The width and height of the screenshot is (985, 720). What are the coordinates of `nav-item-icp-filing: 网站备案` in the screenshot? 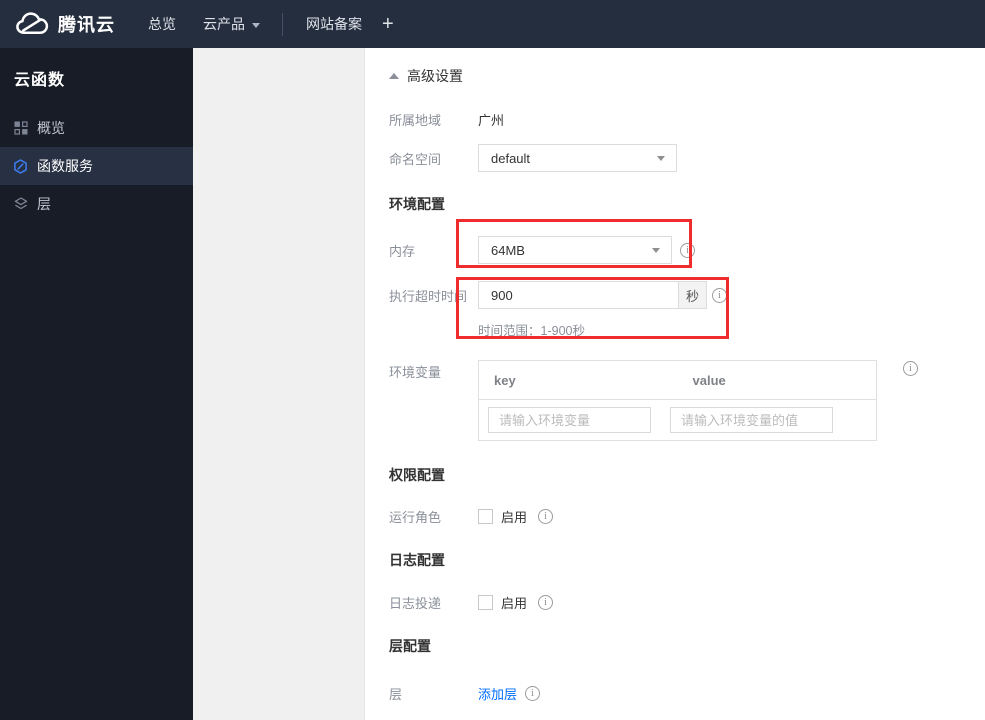 It's located at (334, 24).